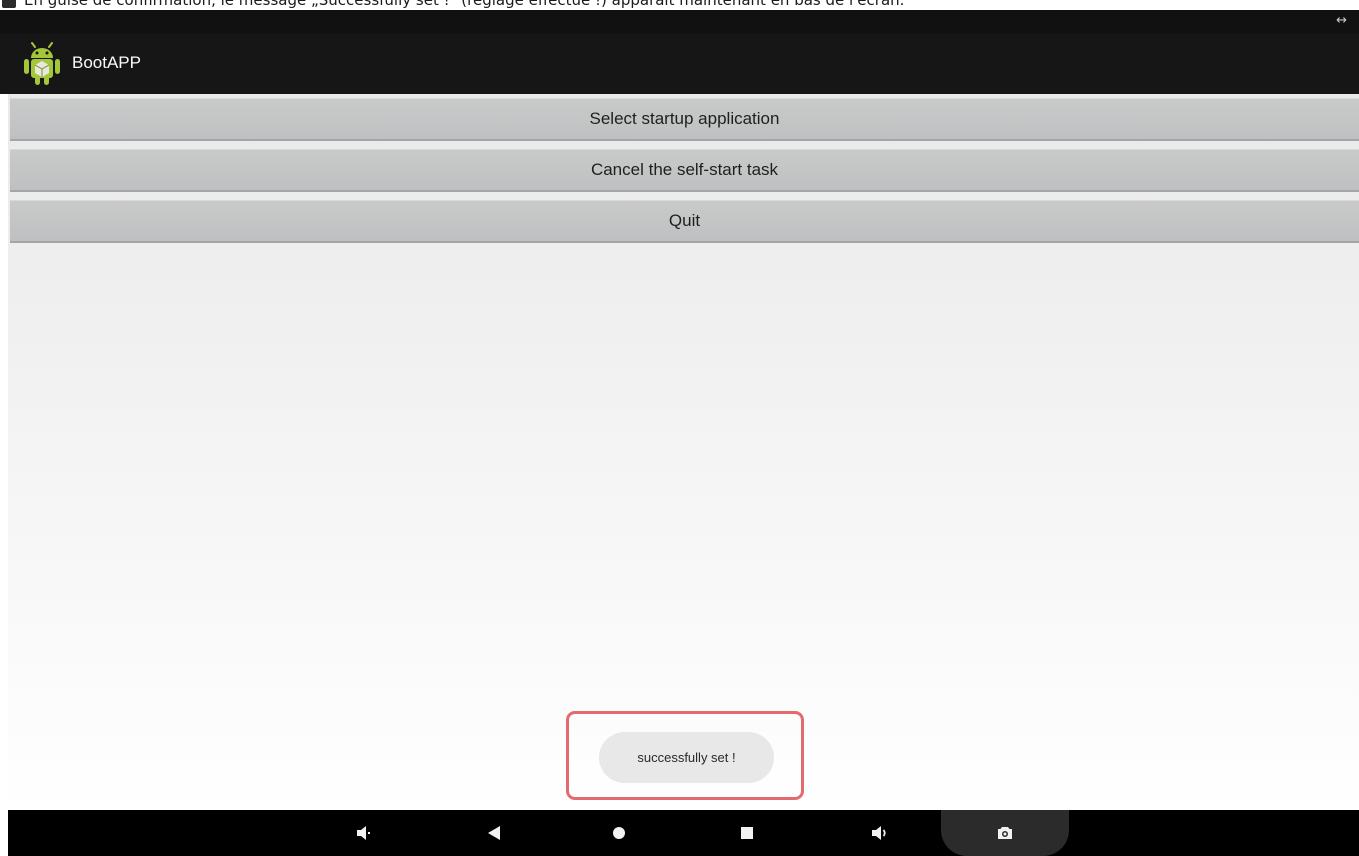 This screenshot has height=856, width=1359. I want to click on volume-up-icon, so click(879, 833).